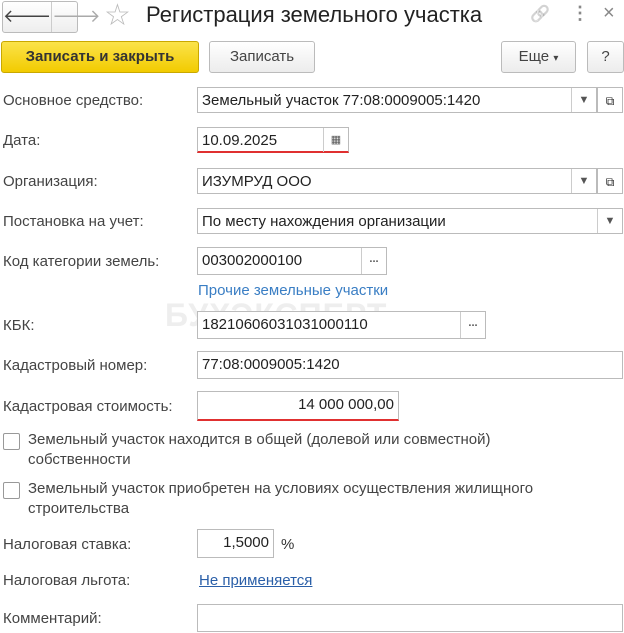 The image size is (624, 633). What do you see at coordinates (67, 544) in the screenshot?
I see `tax-rate-label: Налоговая ставка:` at bounding box center [67, 544].